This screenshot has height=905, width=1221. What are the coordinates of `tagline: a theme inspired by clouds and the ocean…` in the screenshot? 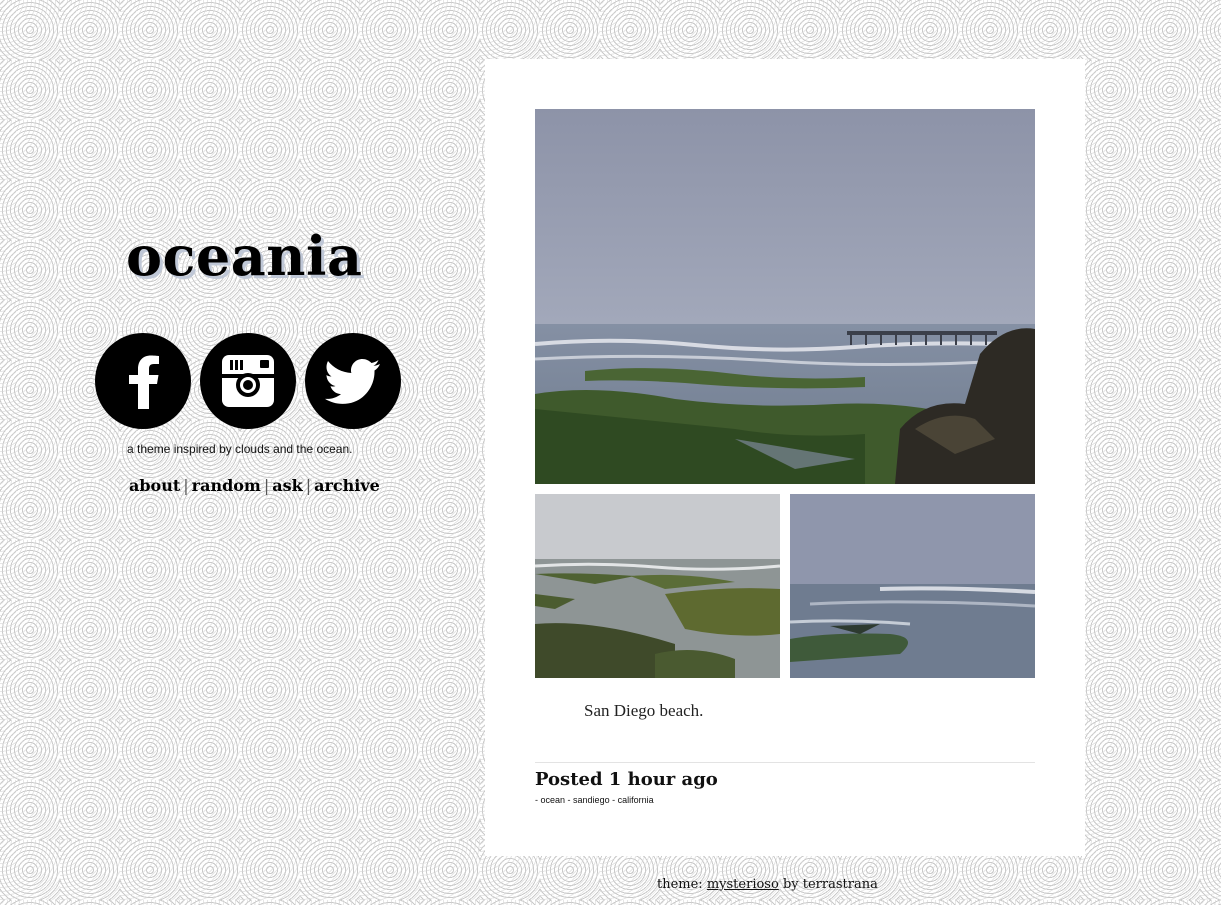 It's located at (240, 449).